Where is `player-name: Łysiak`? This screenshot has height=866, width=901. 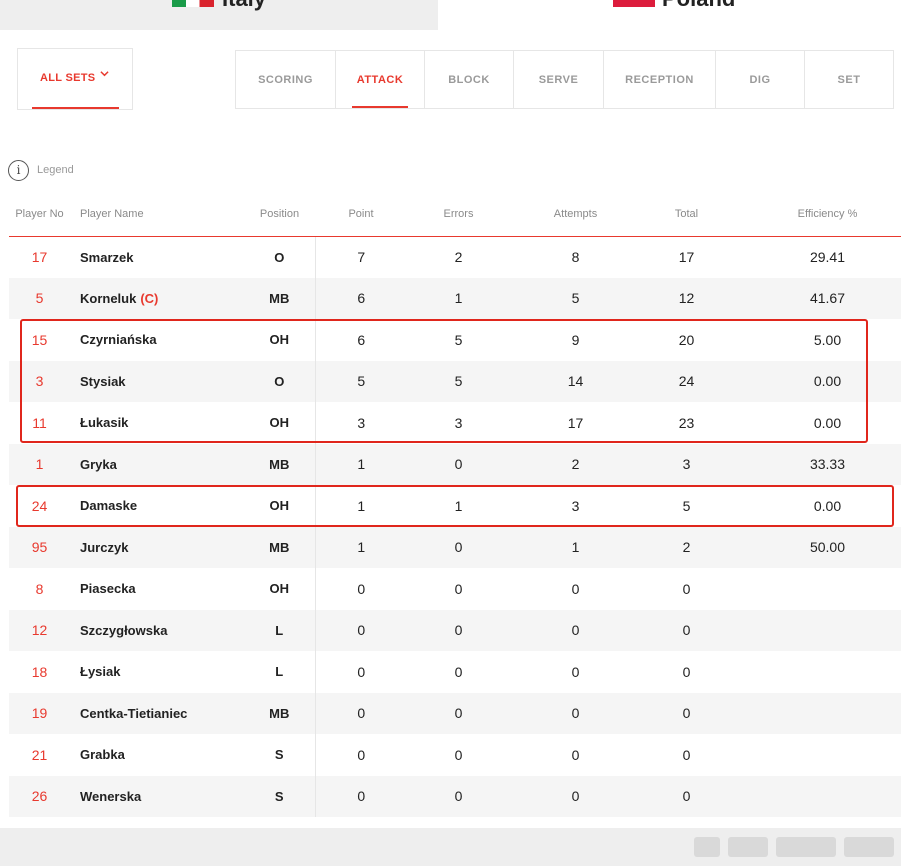
player-name: Łysiak is located at coordinates (157, 672).